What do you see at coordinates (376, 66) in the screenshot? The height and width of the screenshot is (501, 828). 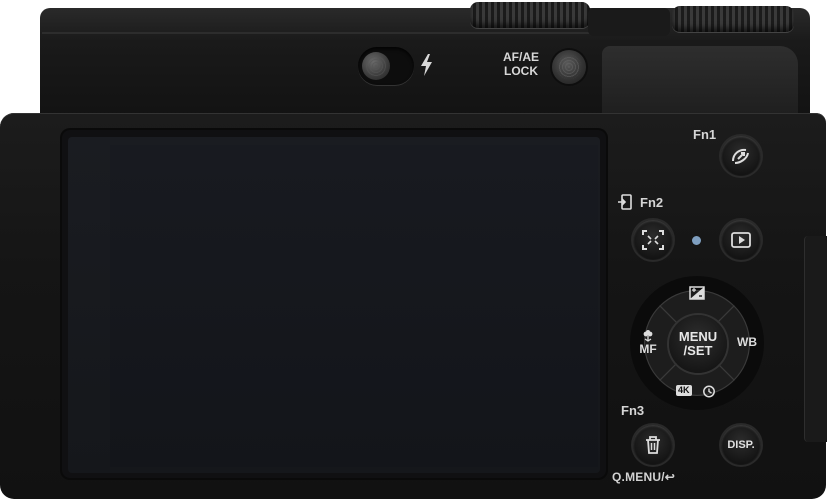 I see `flash-lever-knob` at bounding box center [376, 66].